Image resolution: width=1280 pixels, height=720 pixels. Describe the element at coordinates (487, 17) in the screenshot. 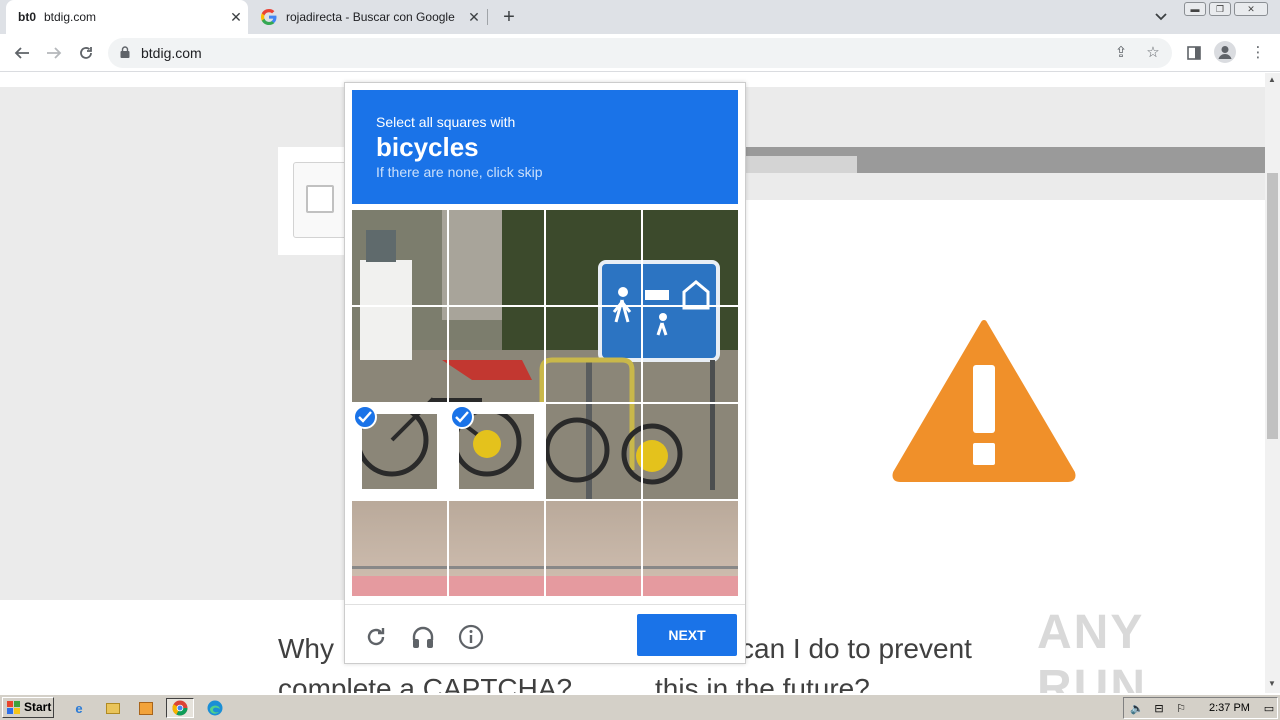

I see `tab-separator` at that location.